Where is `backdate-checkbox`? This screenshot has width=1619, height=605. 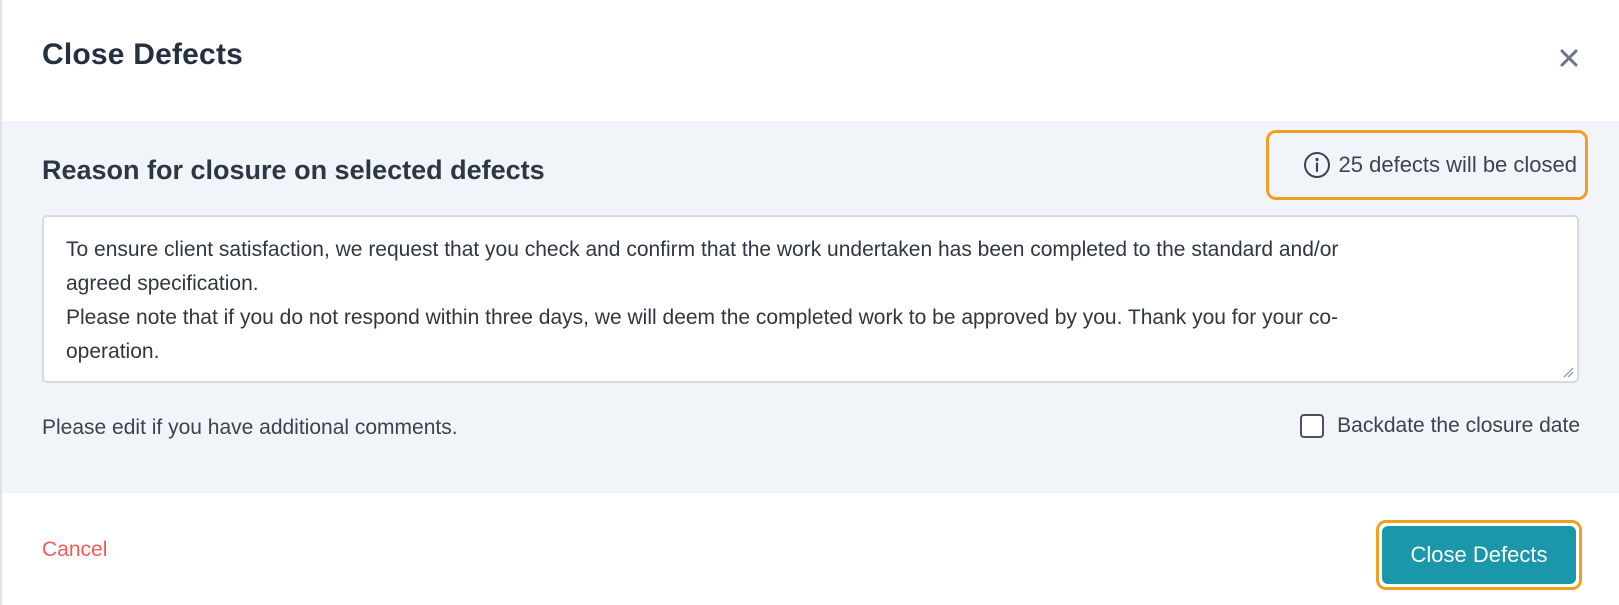
backdate-checkbox is located at coordinates (1312, 426).